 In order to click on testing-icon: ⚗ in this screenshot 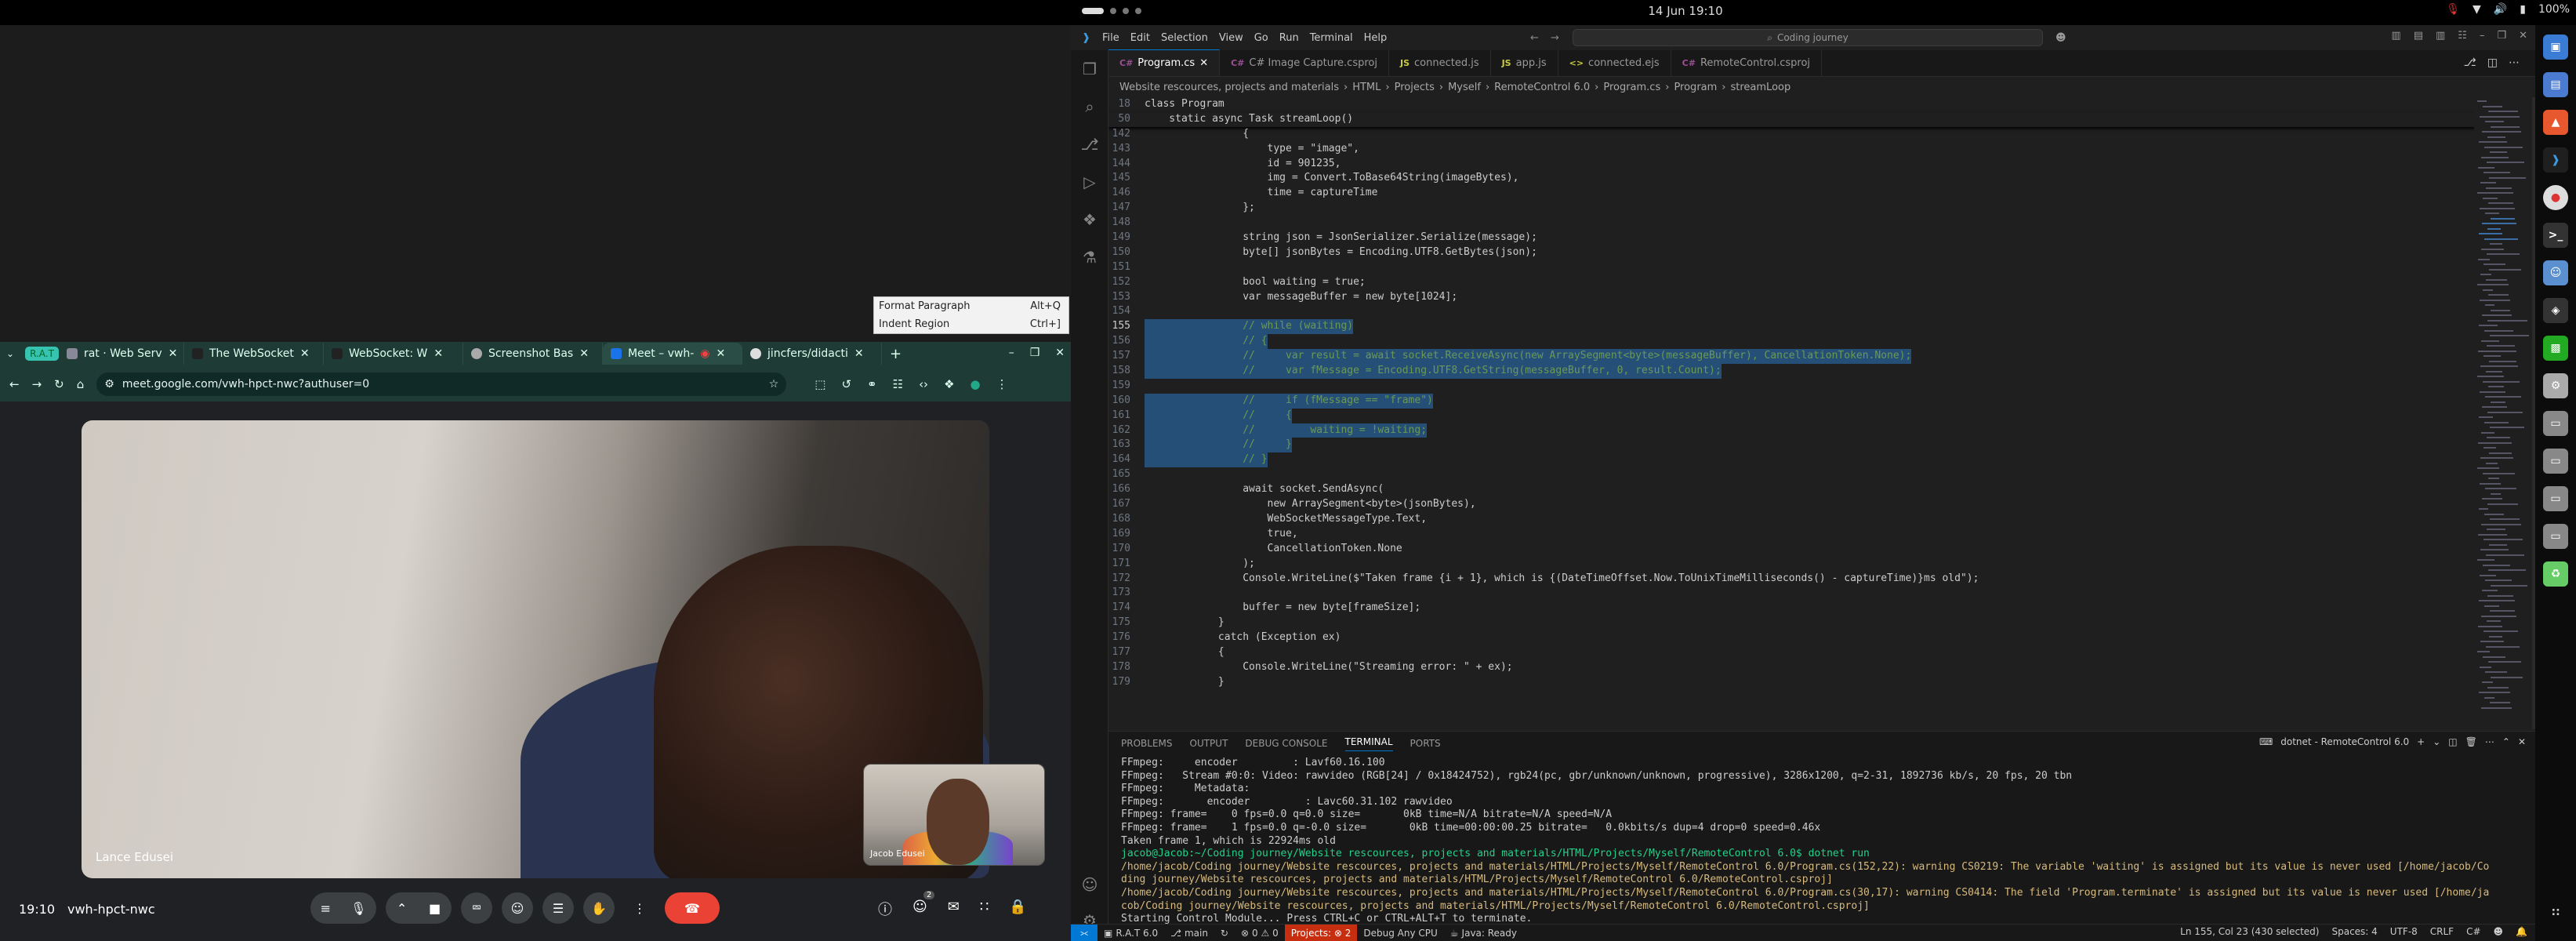, I will do `click(1089, 257)`.